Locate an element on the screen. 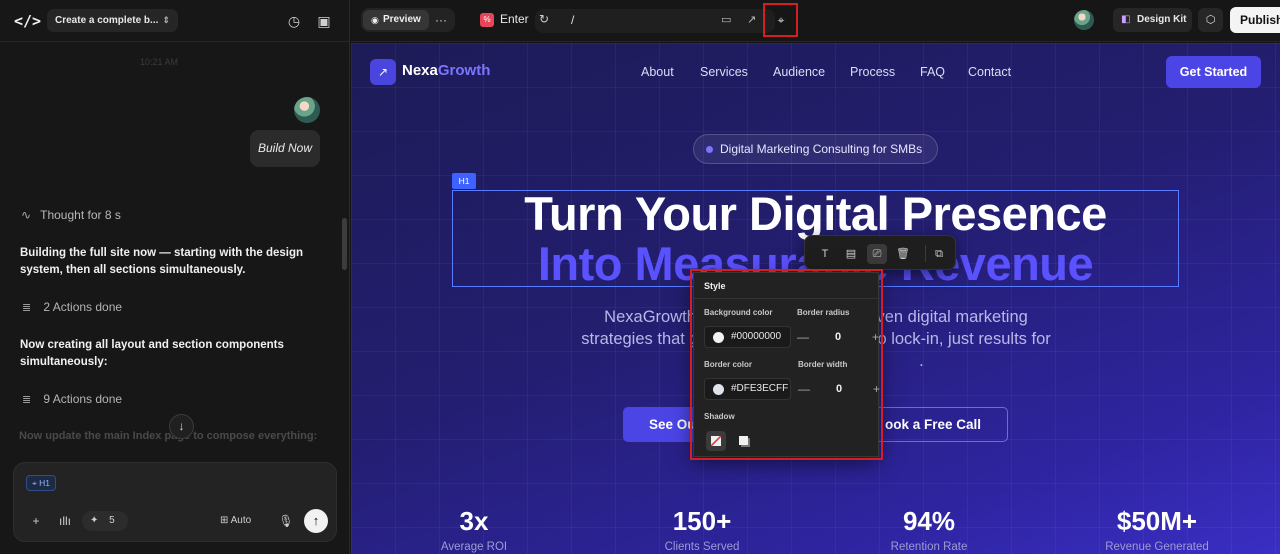 The height and width of the screenshot is (554, 1280). actions-summary: ≣ 2 Actions done is located at coordinates (72, 307).